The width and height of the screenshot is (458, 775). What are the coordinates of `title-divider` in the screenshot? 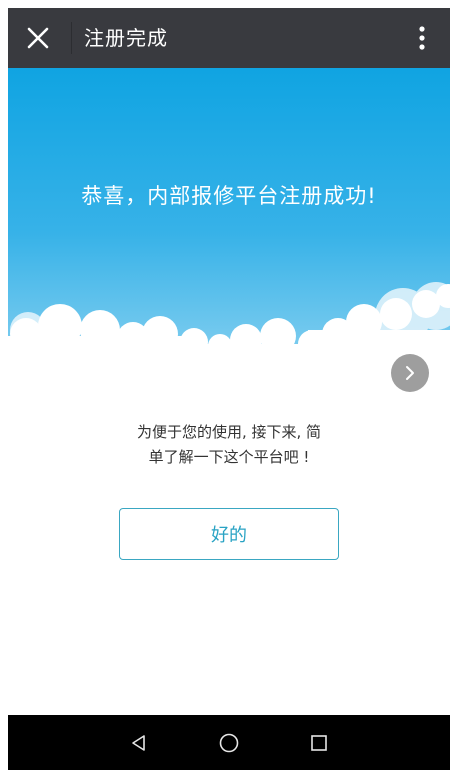 It's located at (71, 38).